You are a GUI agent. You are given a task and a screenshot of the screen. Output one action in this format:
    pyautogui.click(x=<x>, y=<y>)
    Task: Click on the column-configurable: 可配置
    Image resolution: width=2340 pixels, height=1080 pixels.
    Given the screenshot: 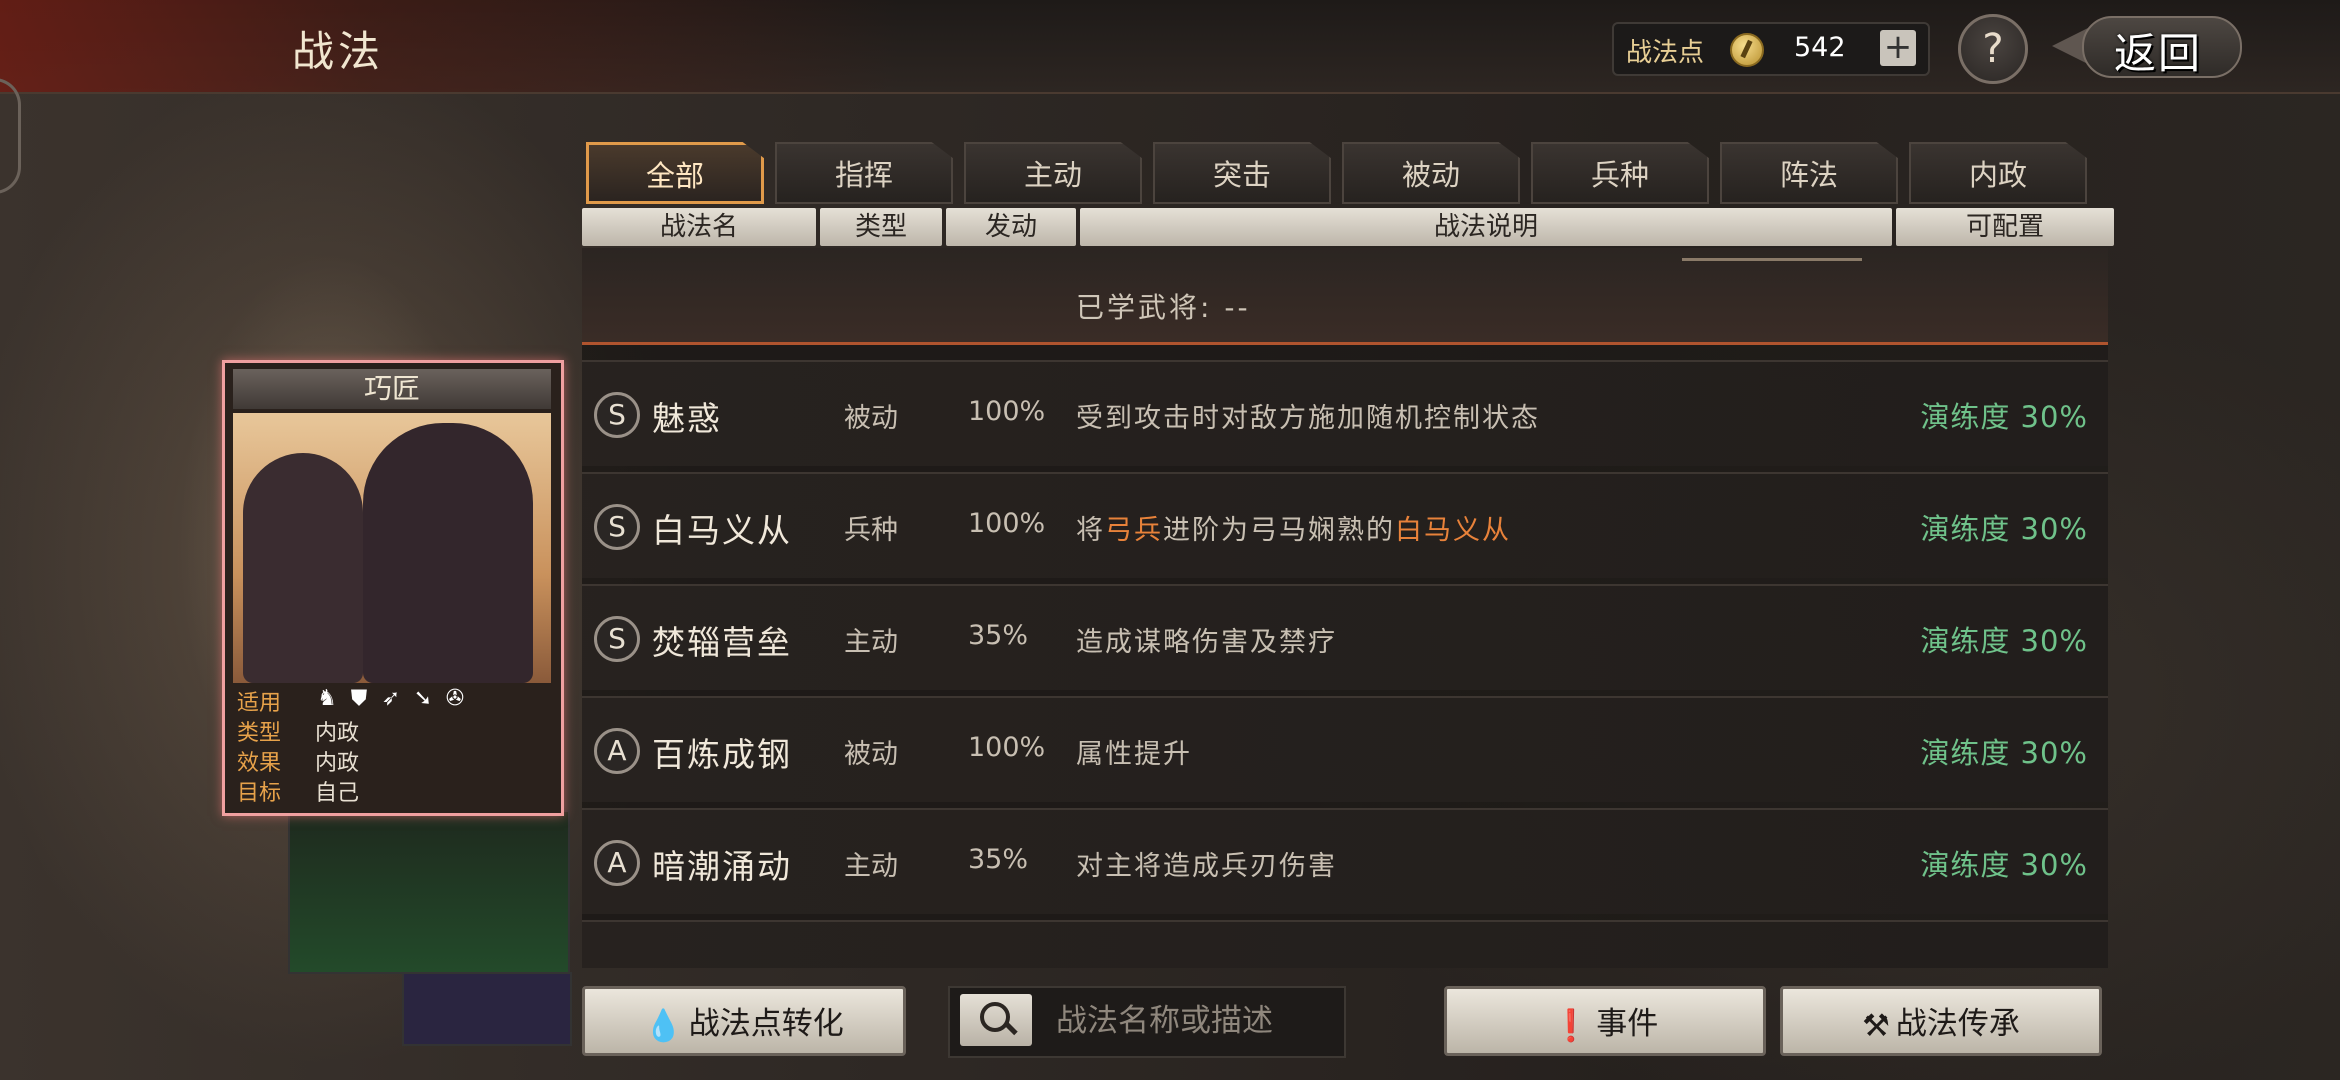 What is the action you would take?
    pyautogui.click(x=2005, y=227)
    